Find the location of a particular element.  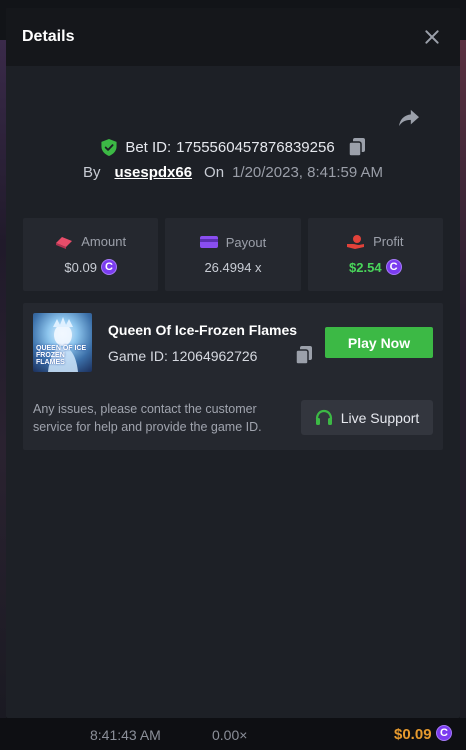

modal-title: Details is located at coordinates (48, 36).